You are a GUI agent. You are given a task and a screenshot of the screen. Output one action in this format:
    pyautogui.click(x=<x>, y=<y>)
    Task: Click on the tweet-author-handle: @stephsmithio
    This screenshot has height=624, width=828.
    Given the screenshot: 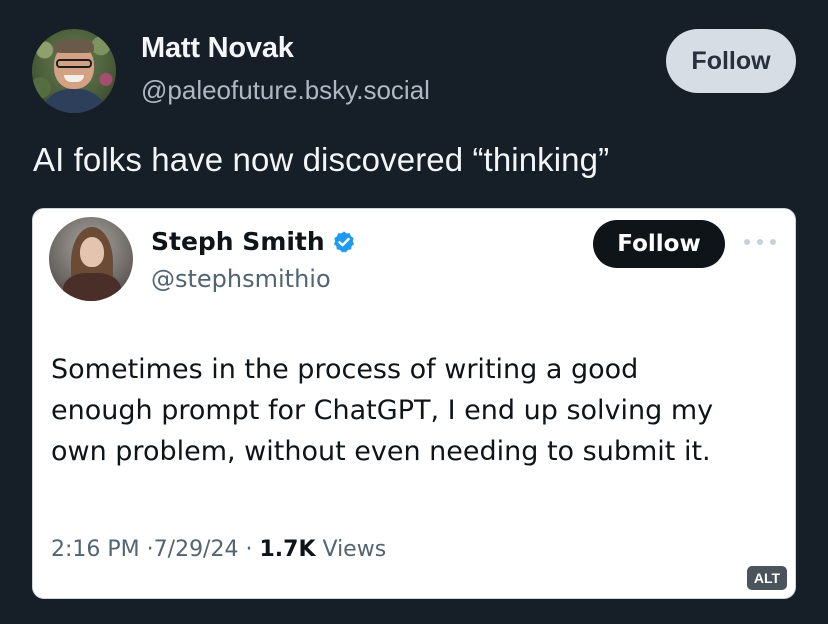 What is the action you would take?
    pyautogui.click(x=241, y=279)
    